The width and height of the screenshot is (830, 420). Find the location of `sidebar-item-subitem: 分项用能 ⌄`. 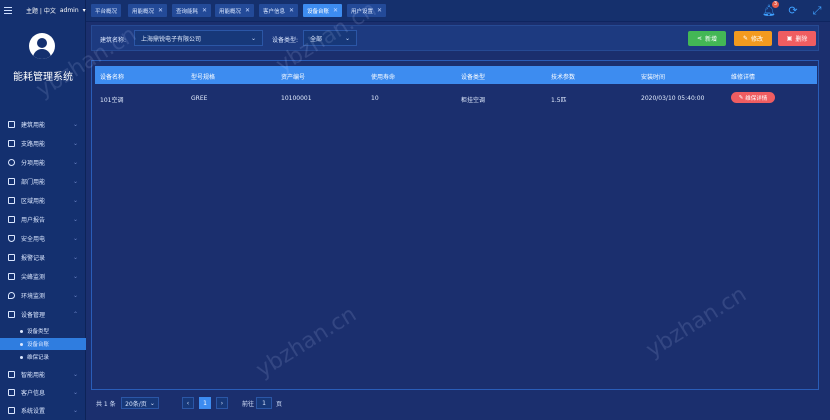

sidebar-item-subitem: 分项用能 ⌄ is located at coordinates (43, 162).